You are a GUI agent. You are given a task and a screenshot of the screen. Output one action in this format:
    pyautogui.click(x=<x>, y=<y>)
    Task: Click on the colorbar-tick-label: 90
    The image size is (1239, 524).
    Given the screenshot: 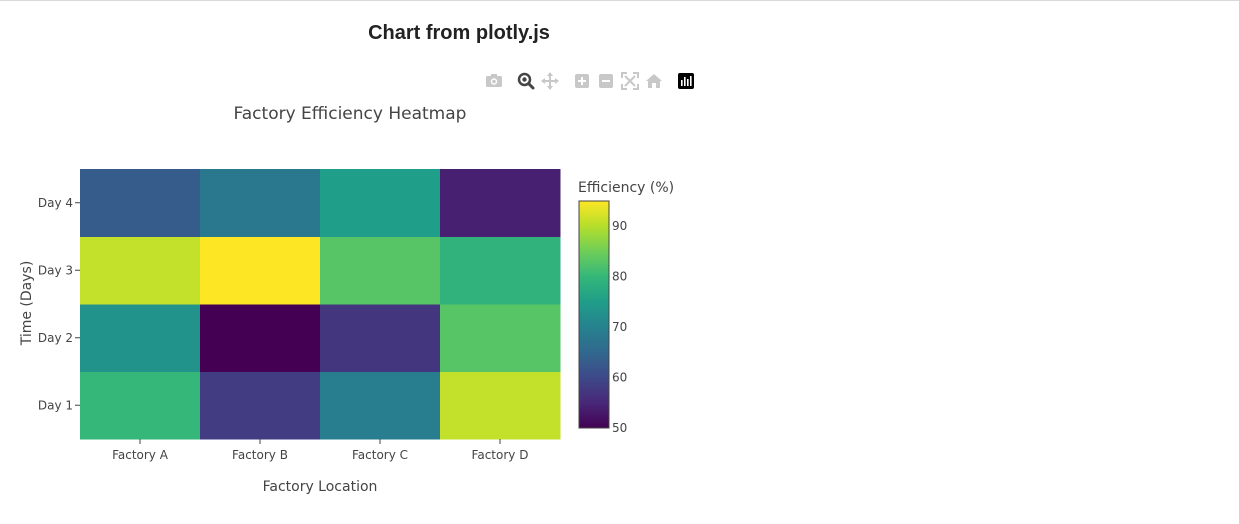 What is the action you would take?
    pyautogui.click(x=619, y=226)
    